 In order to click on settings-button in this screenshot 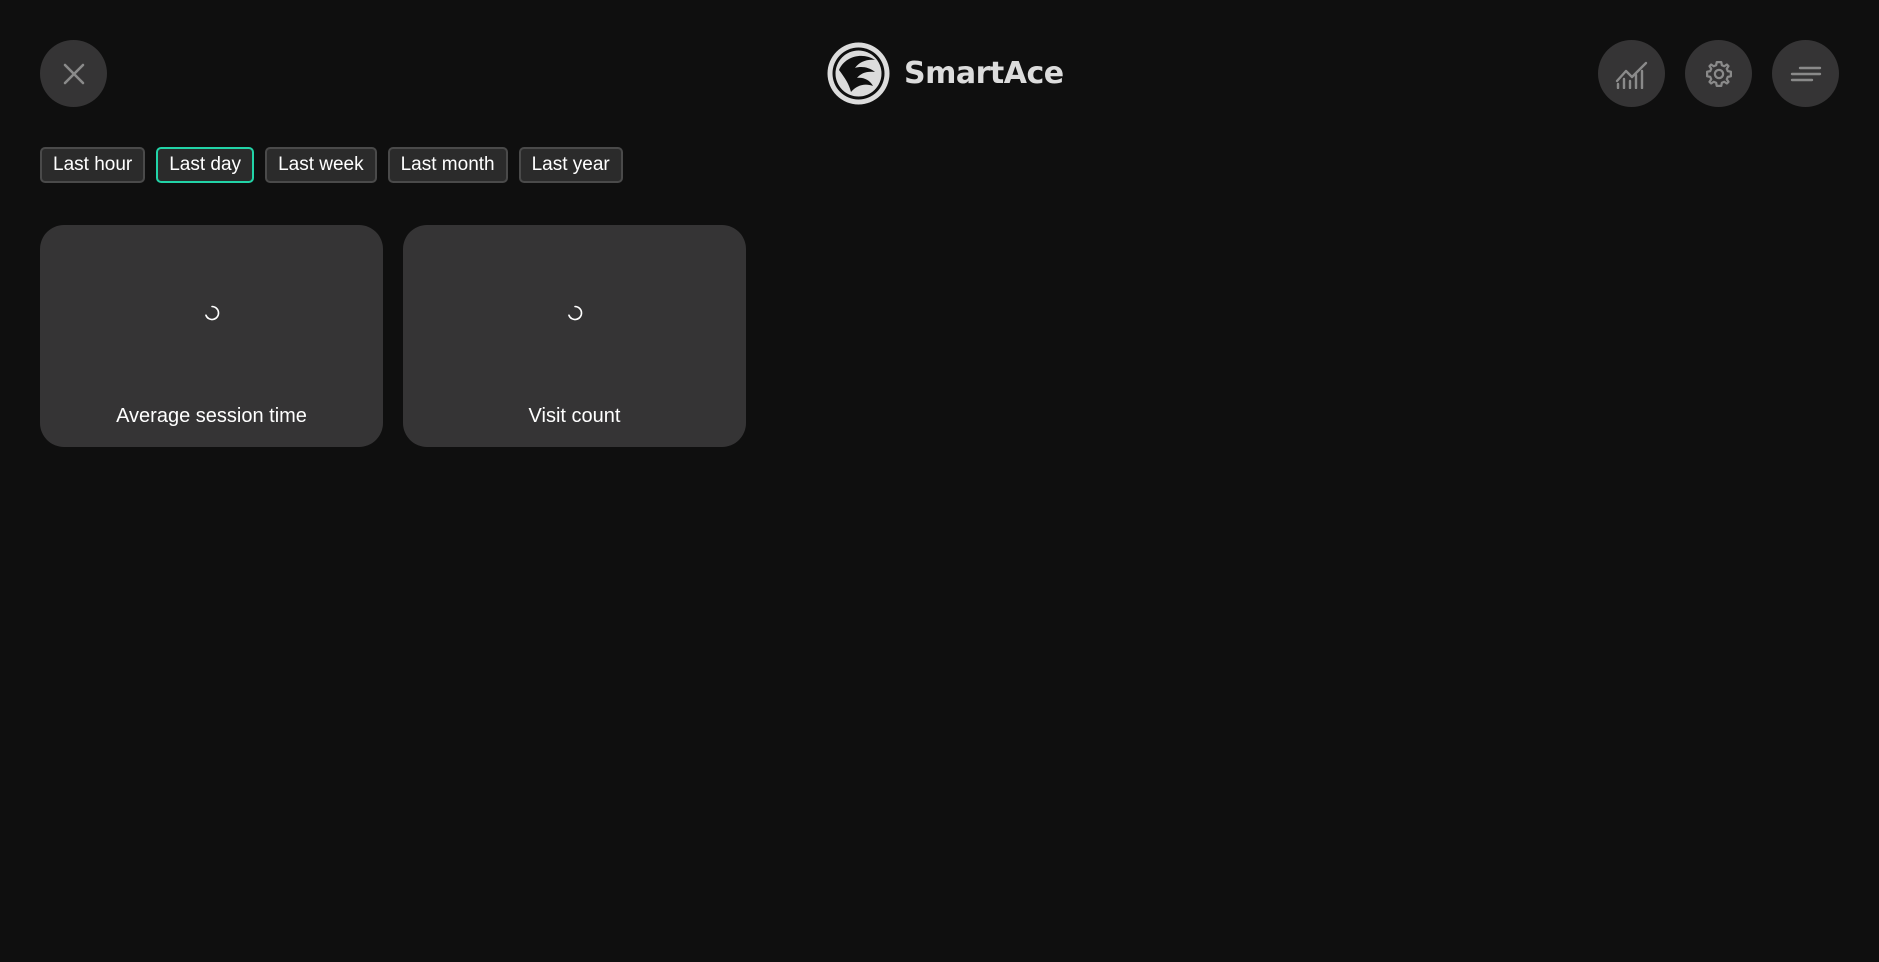, I will do `click(1718, 73)`.